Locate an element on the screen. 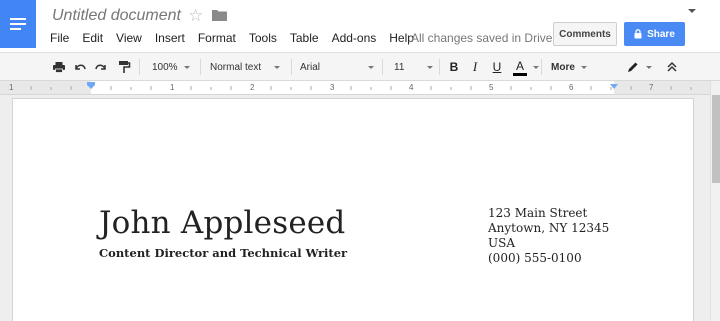 Image resolution: width=720 pixels, height=321 pixels. menu-add-ons: Add-ons is located at coordinates (354, 38).